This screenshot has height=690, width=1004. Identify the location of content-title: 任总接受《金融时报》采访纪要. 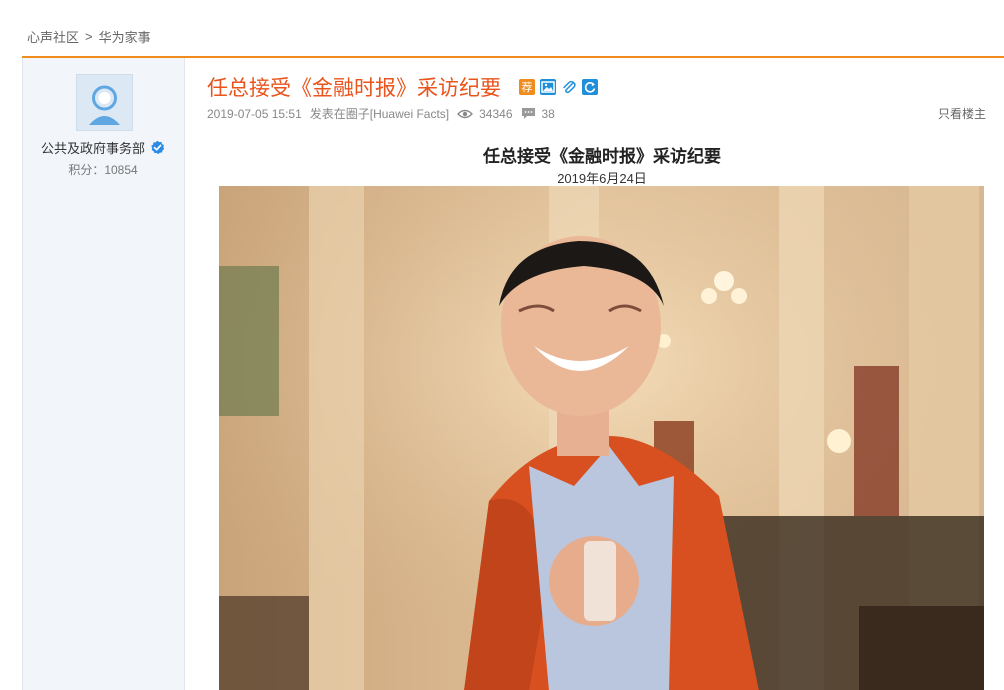
(602, 157).